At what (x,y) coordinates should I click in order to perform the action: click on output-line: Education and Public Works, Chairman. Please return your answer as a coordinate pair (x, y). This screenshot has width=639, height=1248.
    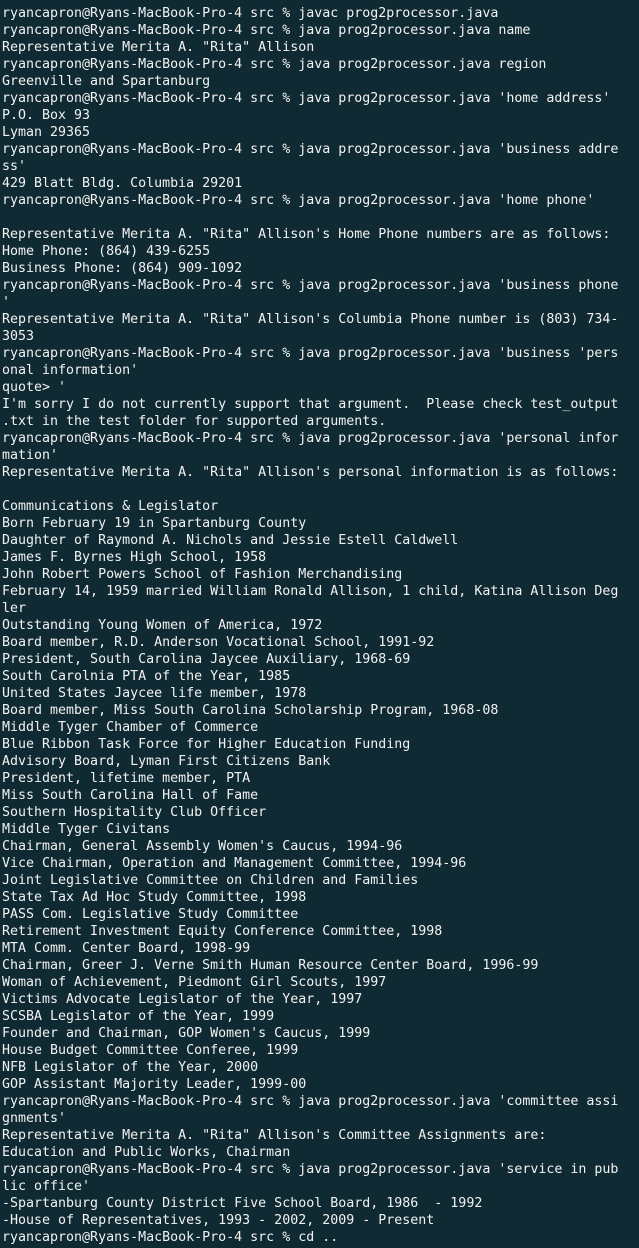
    Looking at the image, I should click on (146, 1152).